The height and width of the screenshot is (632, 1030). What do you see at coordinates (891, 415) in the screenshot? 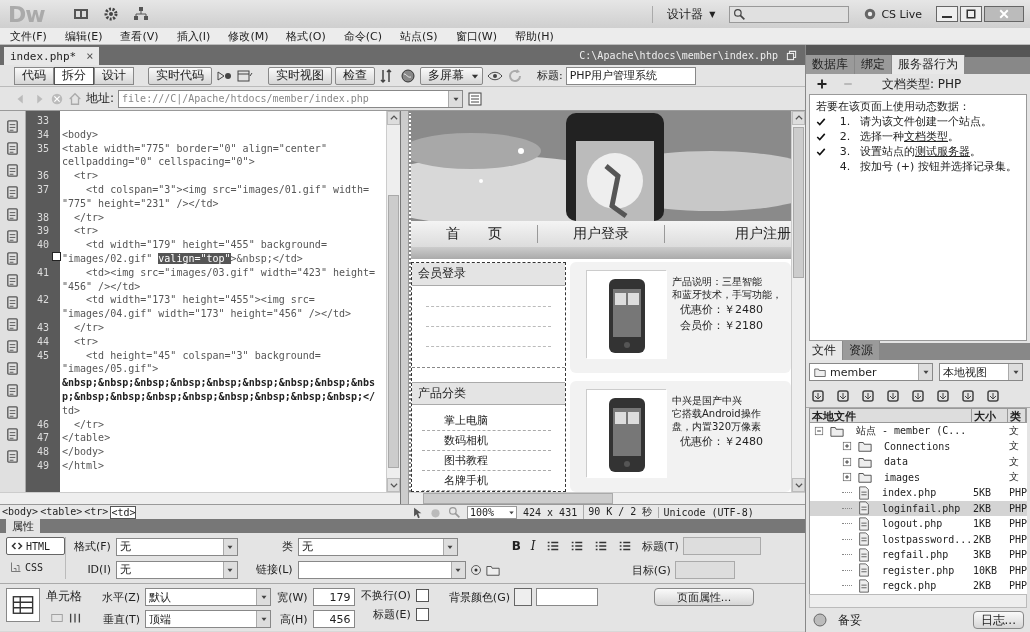
I see `column-header: 本地文件` at bounding box center [891, 415].